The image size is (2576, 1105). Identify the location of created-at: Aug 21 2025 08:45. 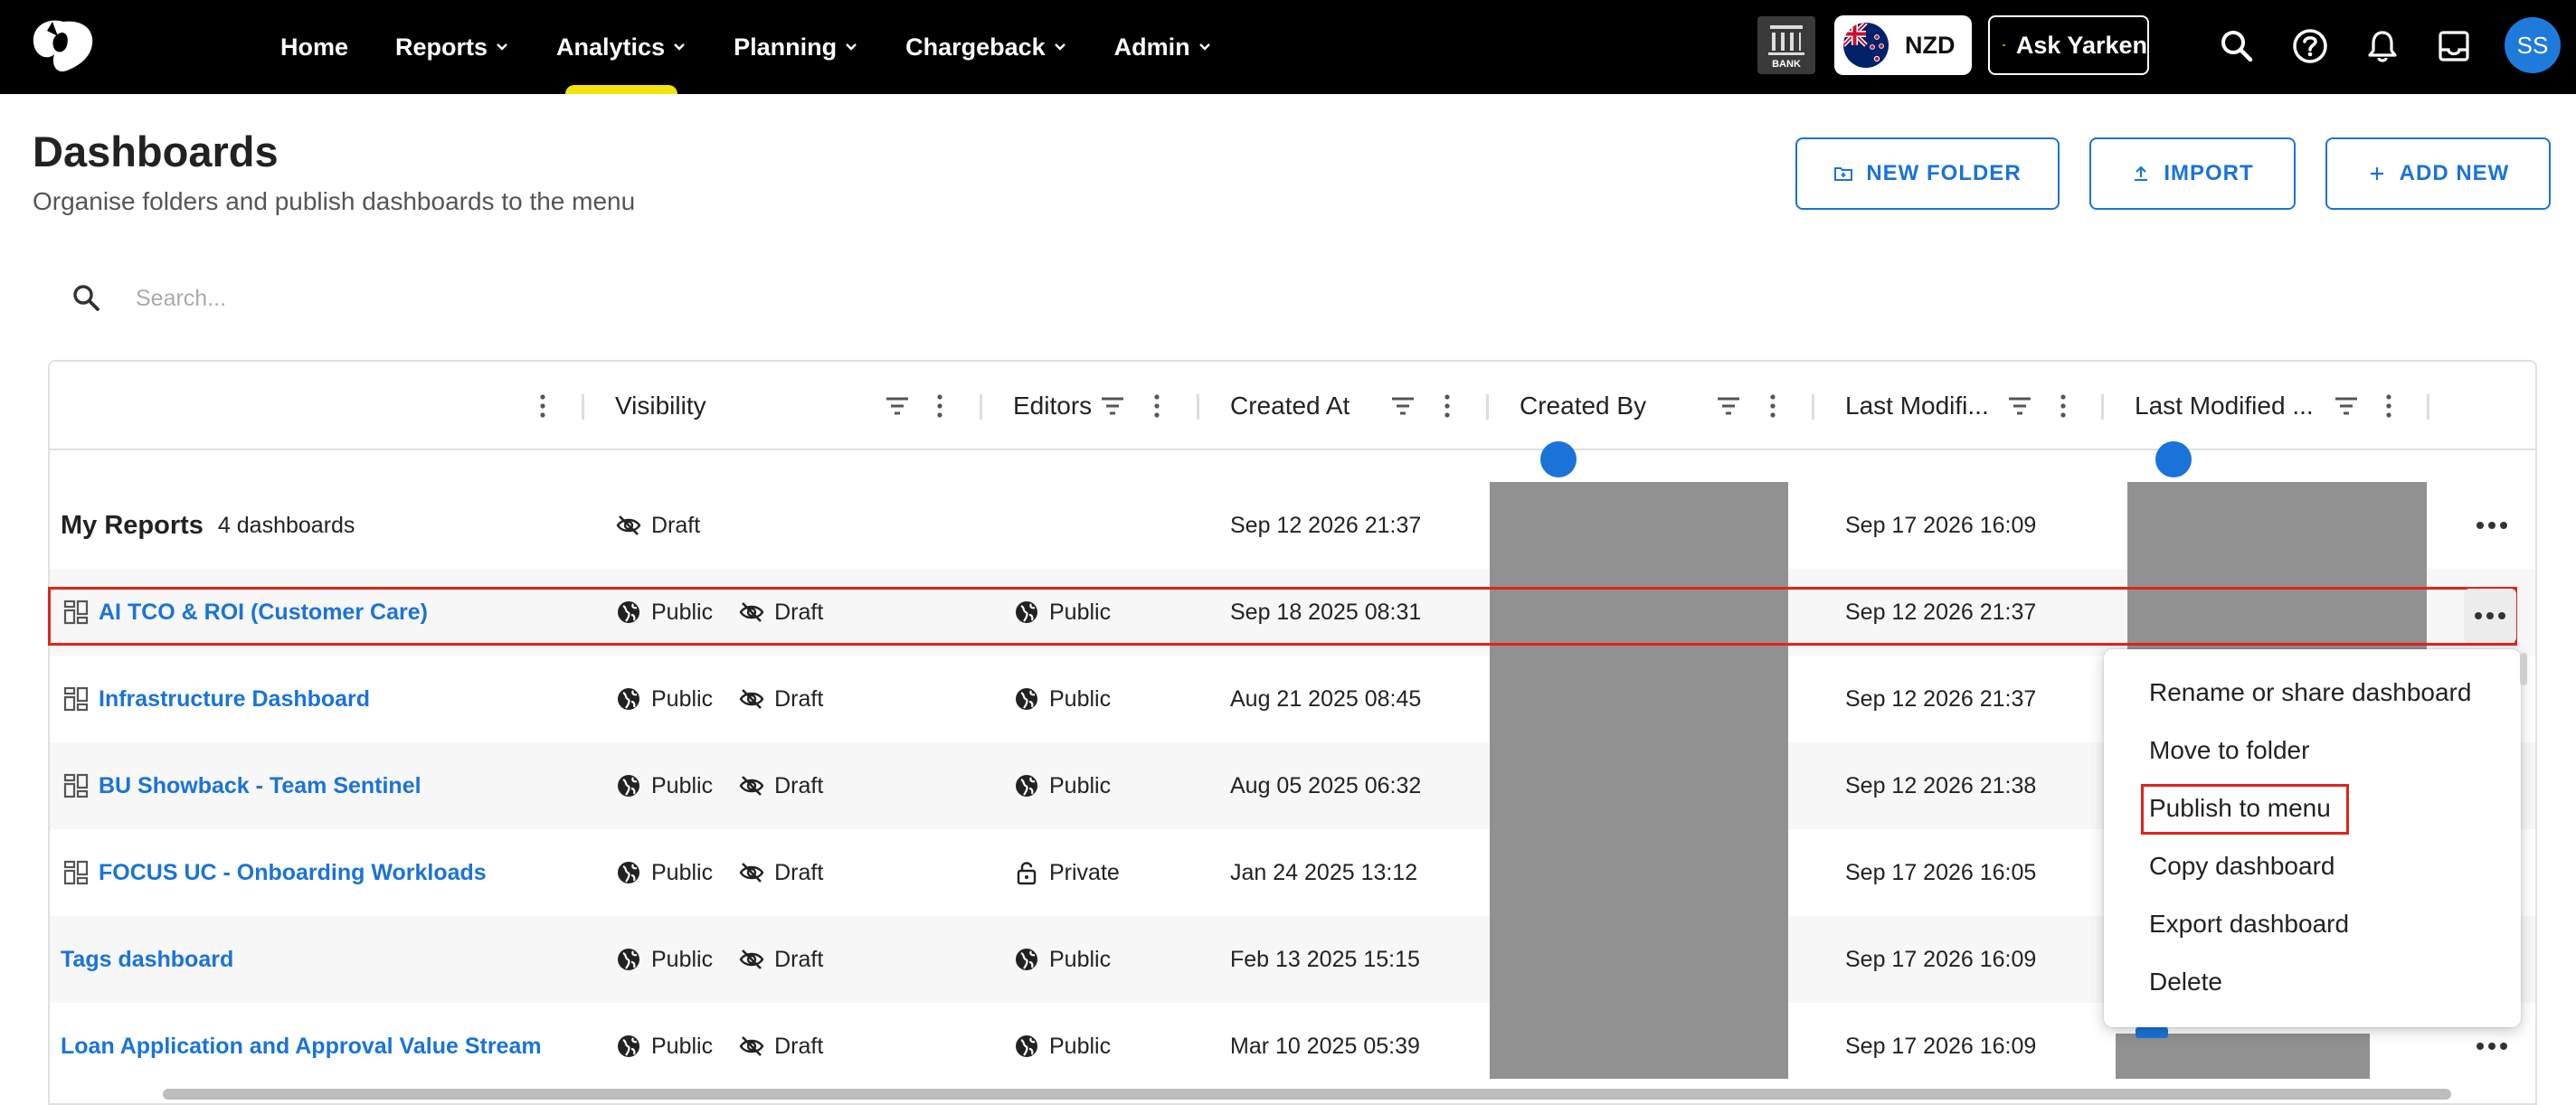
(1326, 698).